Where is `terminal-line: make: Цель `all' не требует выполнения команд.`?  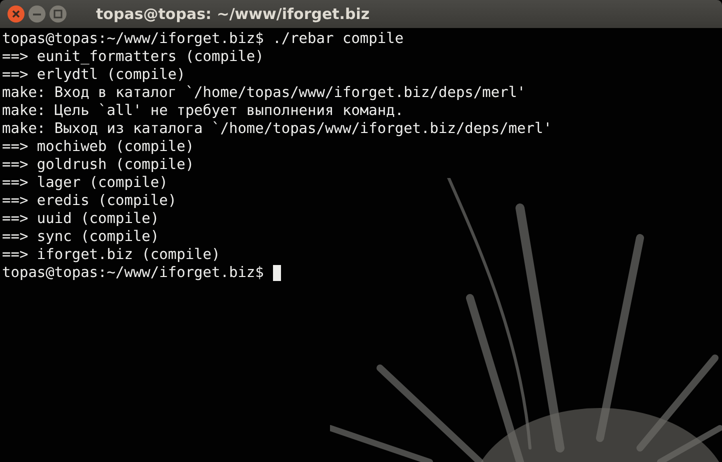 terminal-line: make: Цель `all' не требует выполнения команд. is located at coordinates (203, 111).